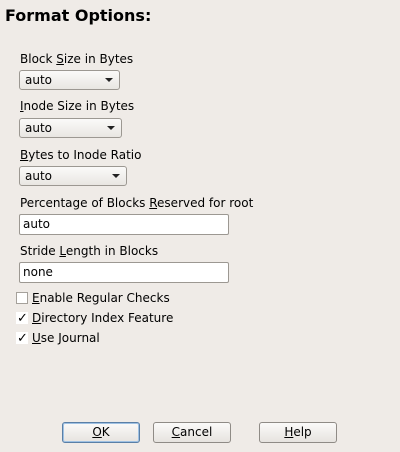  What do you see at coordinates (153, 203) in the screenshot?
I see `reserved-label-key: R` at bounding box center [153, 203].